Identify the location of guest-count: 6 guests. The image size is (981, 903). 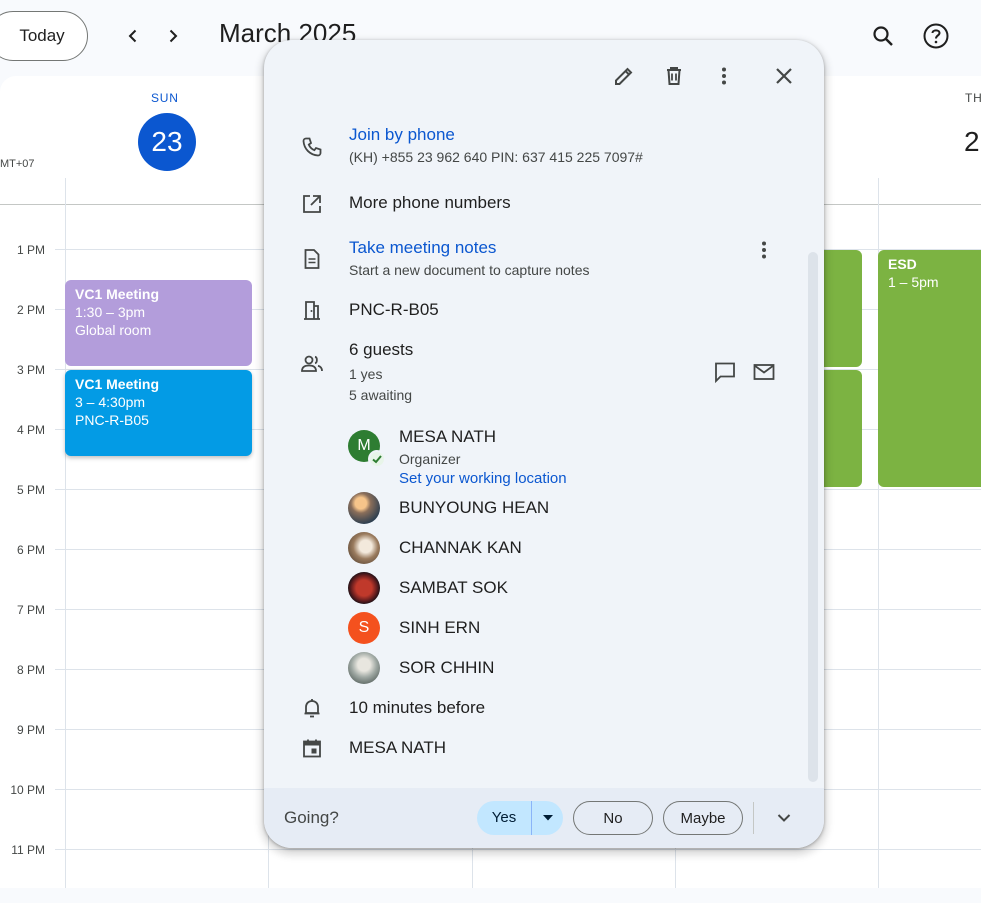
(381, 349).